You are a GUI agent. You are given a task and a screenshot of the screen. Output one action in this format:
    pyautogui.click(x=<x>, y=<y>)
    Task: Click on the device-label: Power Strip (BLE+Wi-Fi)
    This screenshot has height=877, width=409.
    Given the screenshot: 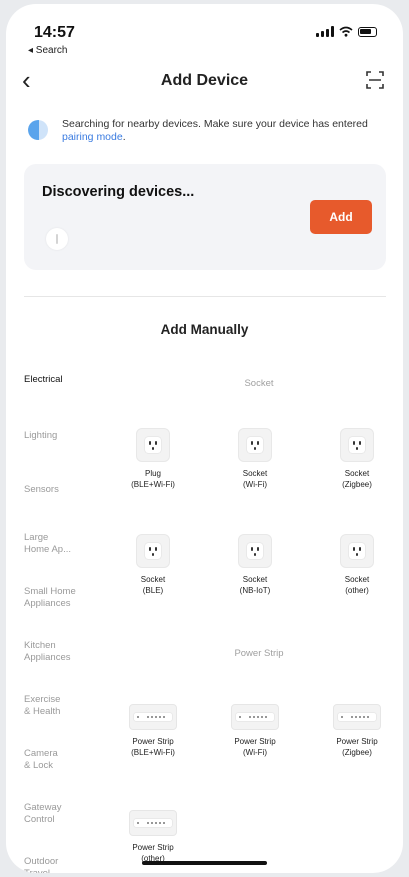 What is the action you would take?
    pyautogui.click(x=153, y=747)
    